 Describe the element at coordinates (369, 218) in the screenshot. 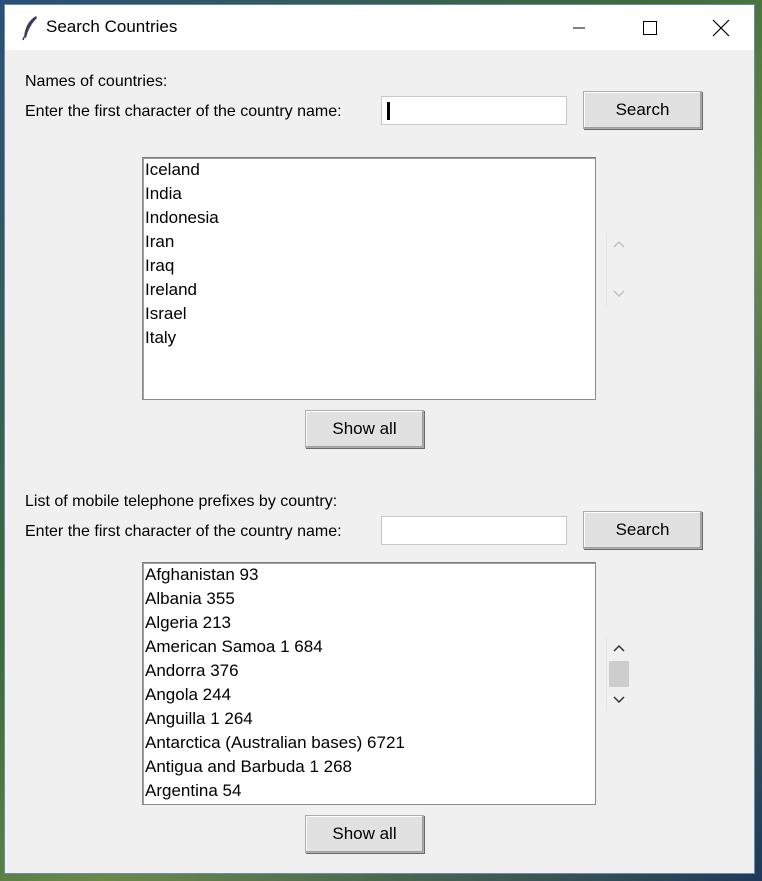

I see `list-item: Indonesia` at that location.